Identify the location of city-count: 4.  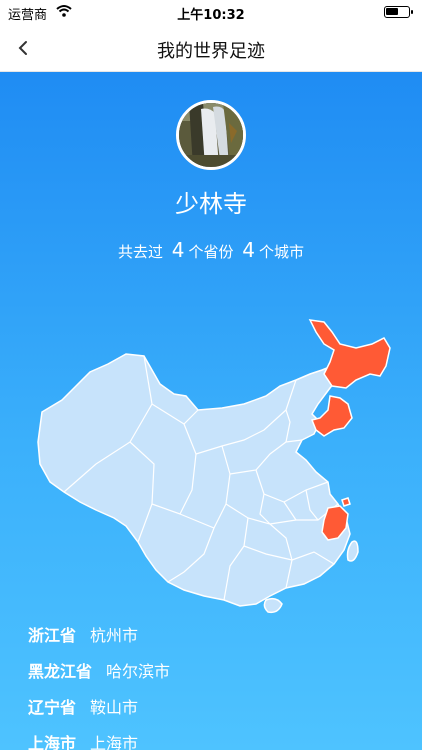
(249, 250).